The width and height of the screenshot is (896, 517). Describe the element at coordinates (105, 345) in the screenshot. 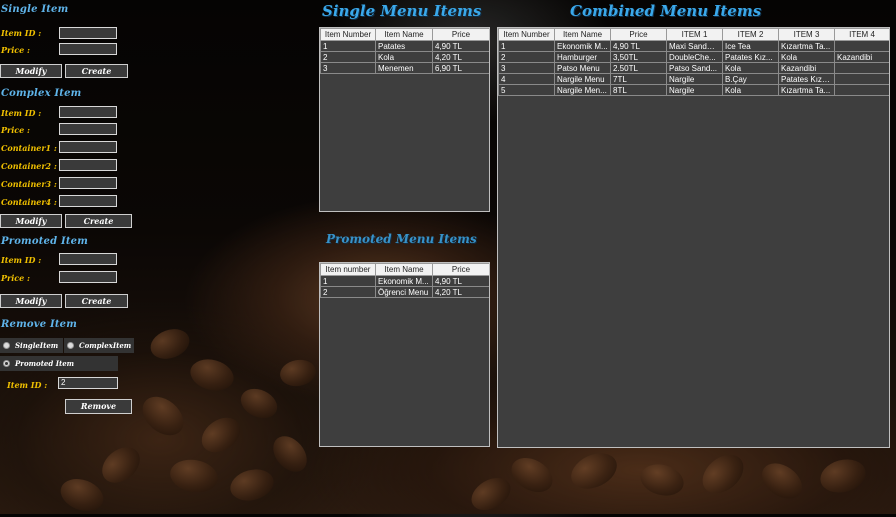

I see `radio-complex-label: ComplexItem` at that location.